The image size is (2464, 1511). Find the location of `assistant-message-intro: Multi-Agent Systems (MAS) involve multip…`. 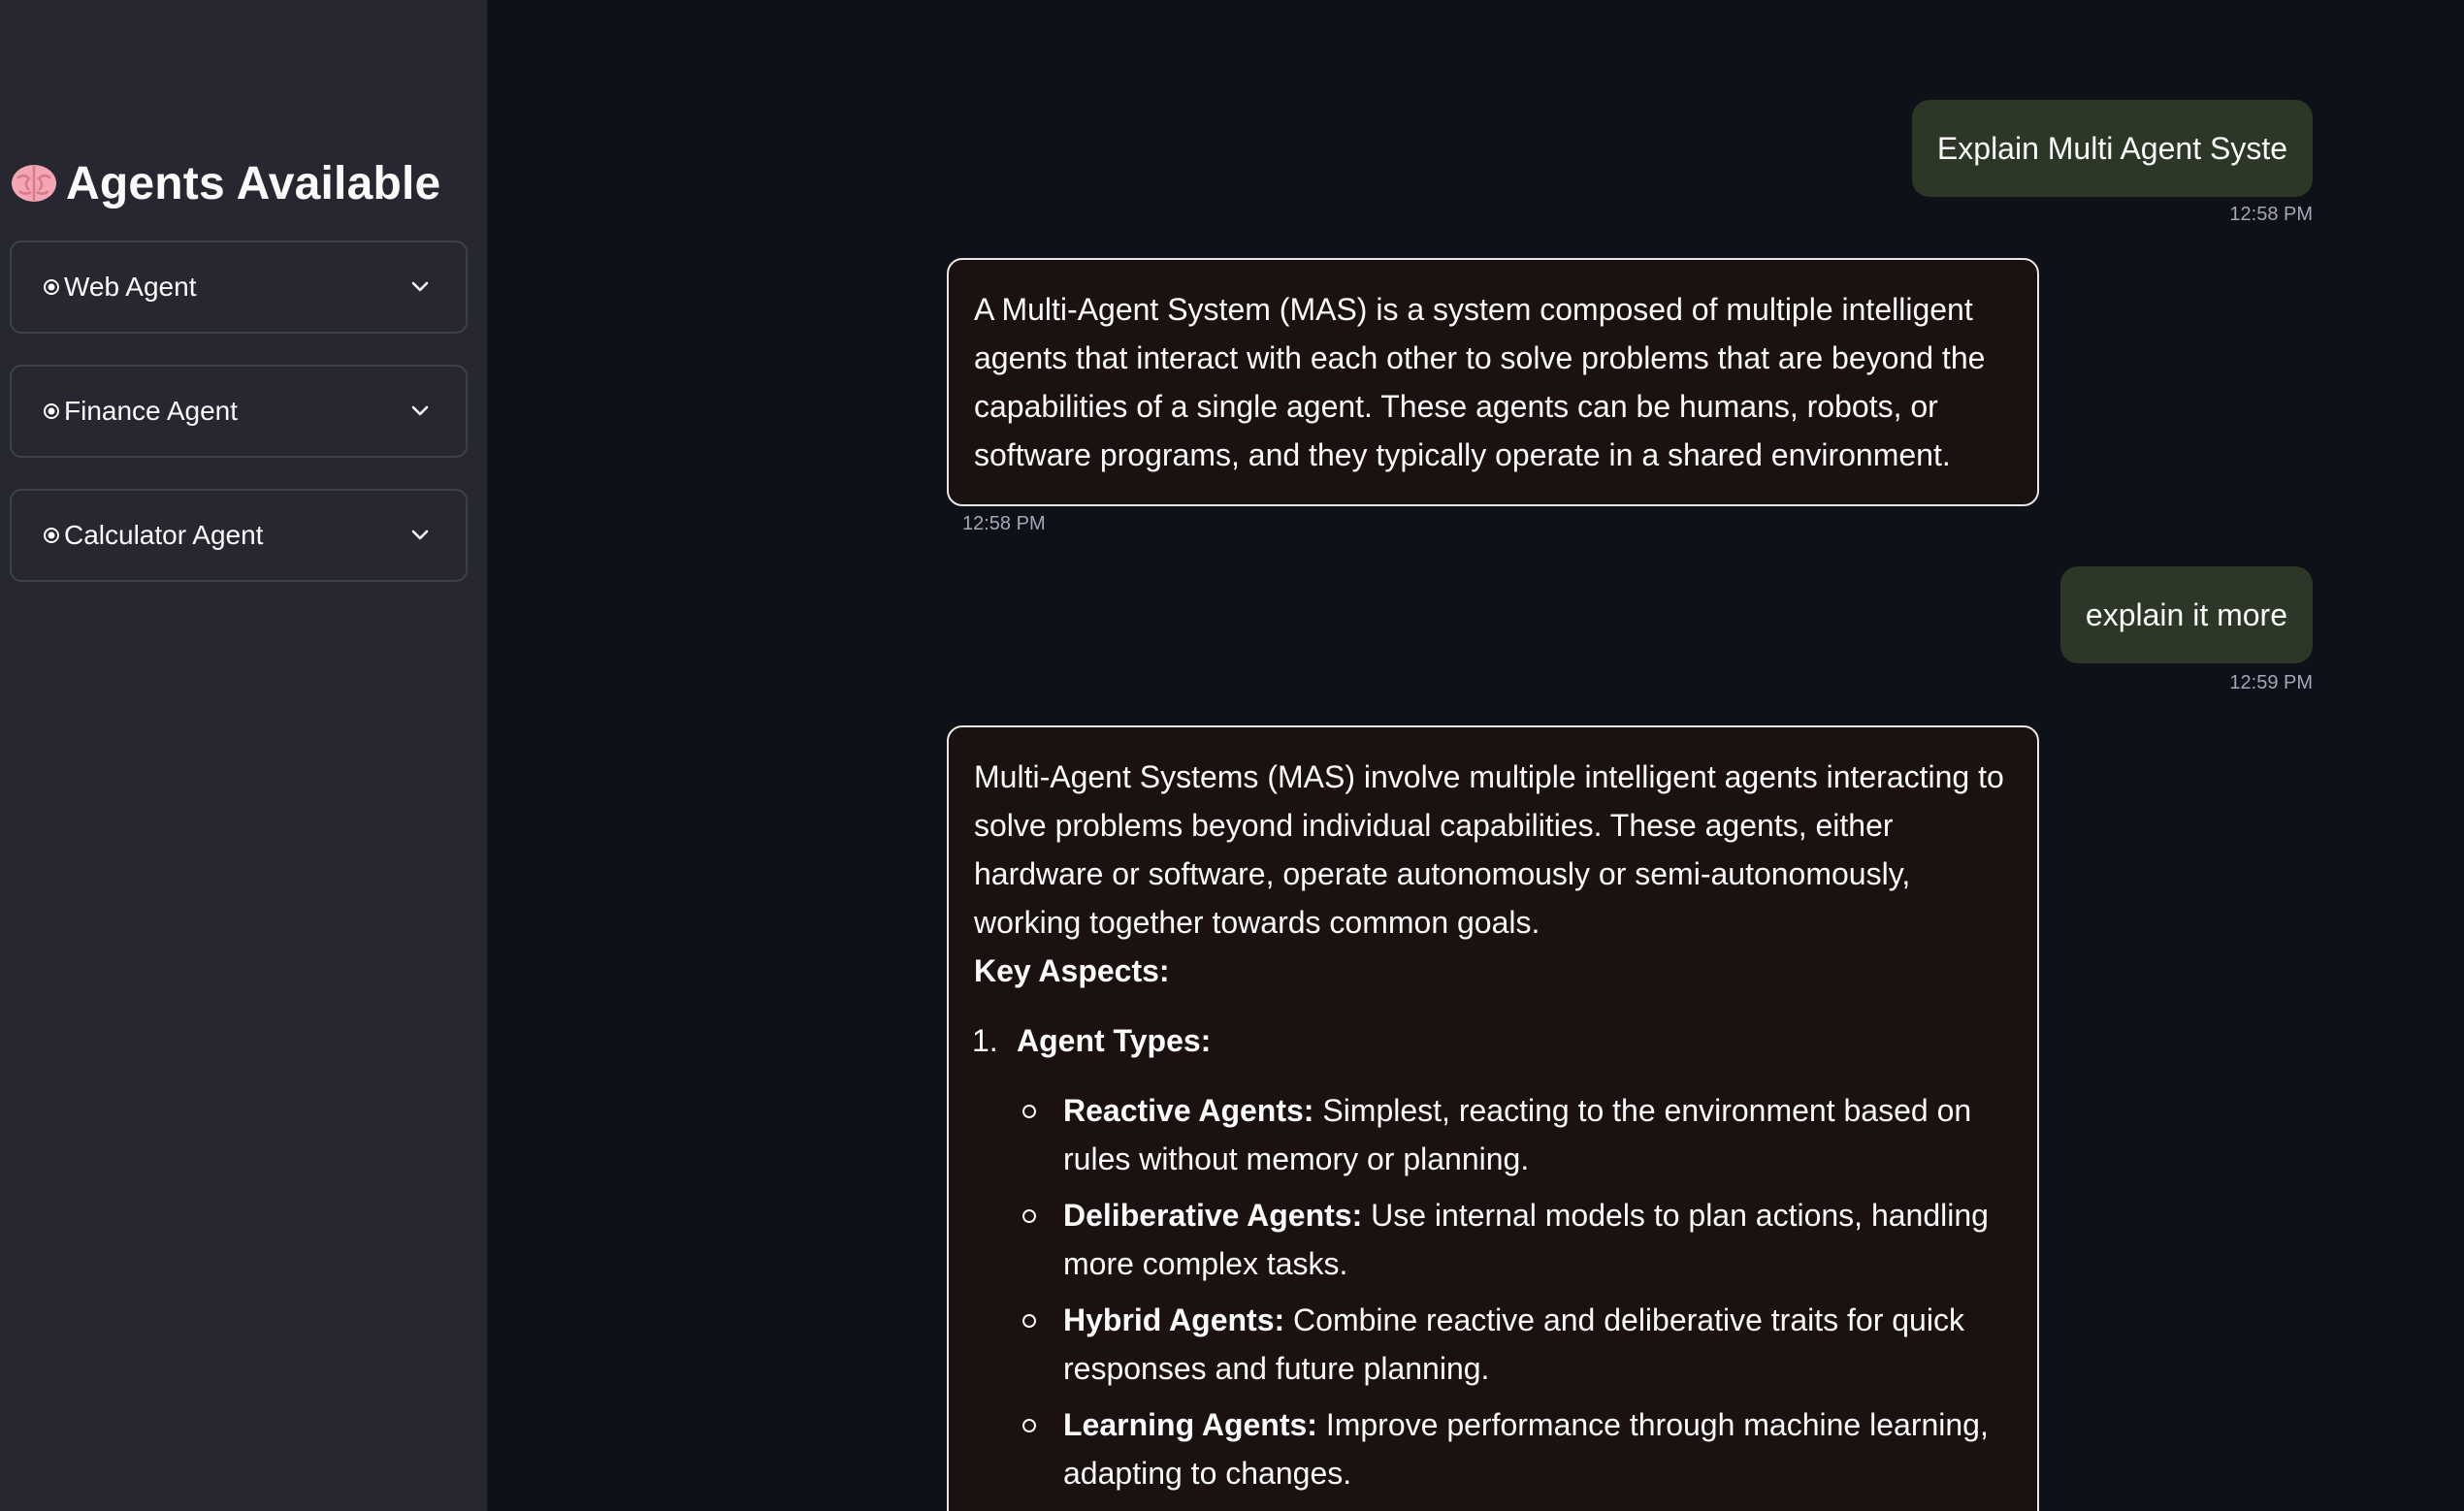

assistant-message-intro: Multi-Agent Systems (MAS) involve multip… is located at coordinates (1489, 849).